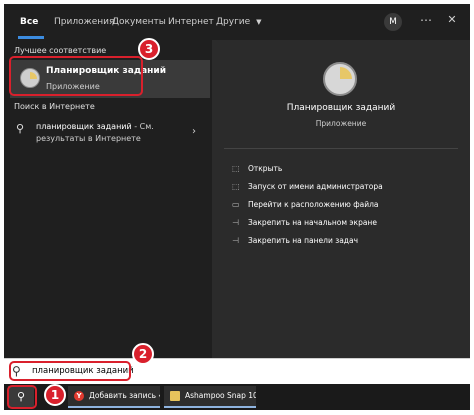 The width and height of the screenshot is (474, 415). What do you see at coordinates (220, 395) in the screenshot?
I see `taskbar-app-ashampoo-label: Ashampoo Snap 10` at bounding box center [220, 395].